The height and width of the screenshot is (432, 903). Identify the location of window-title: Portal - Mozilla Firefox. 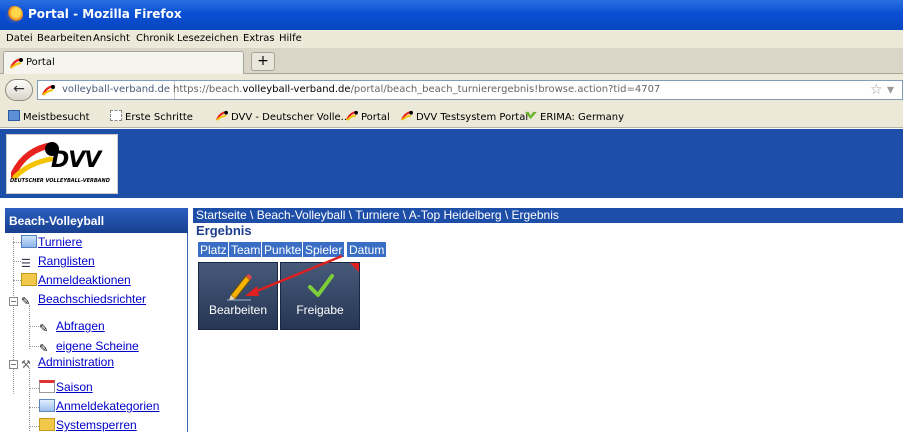
(105, 14).